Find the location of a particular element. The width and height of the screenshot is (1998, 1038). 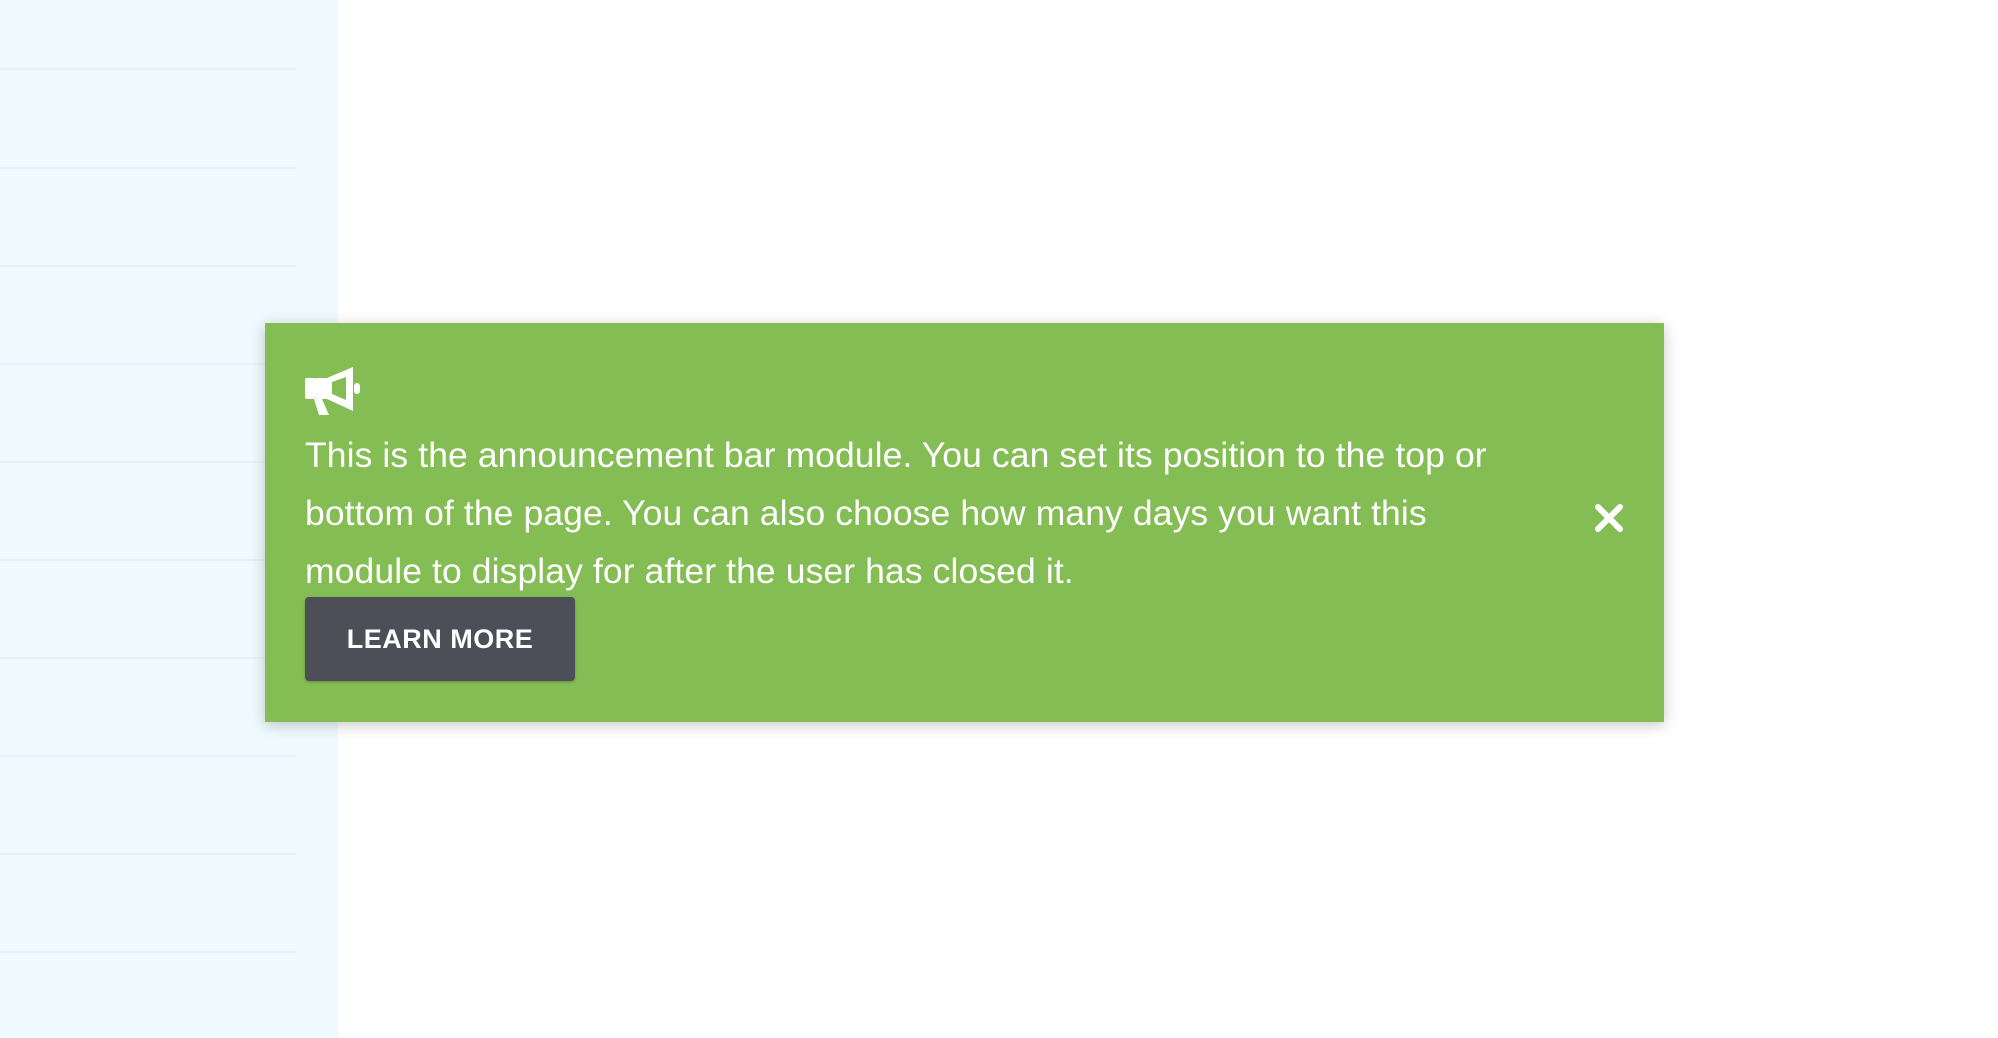

megaphone-icon is located at coordinates (333, 392).